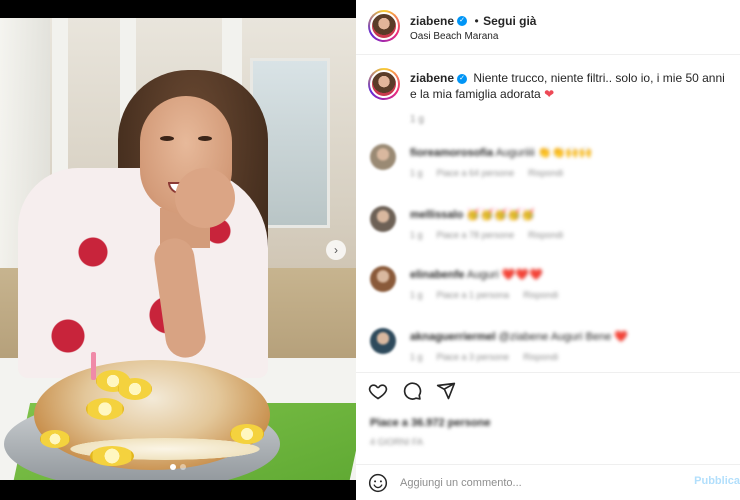 This screenshot has height=500, width=740. What do you see at coordinates (453, 337) in the screenshot?
I see `commenter-username: aknaguerriermel` at bounding box center [453, 337].